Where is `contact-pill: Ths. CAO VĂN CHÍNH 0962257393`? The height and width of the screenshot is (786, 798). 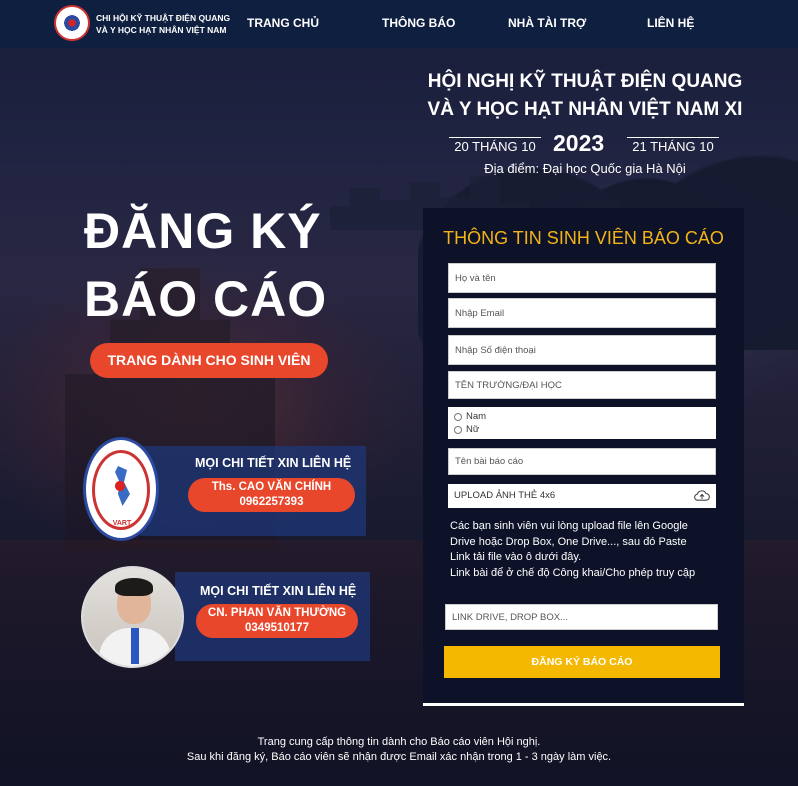 contact-pill: Ths. CAO VĂN CHÍNH 0962257393 is located at coordinates (271, 495).